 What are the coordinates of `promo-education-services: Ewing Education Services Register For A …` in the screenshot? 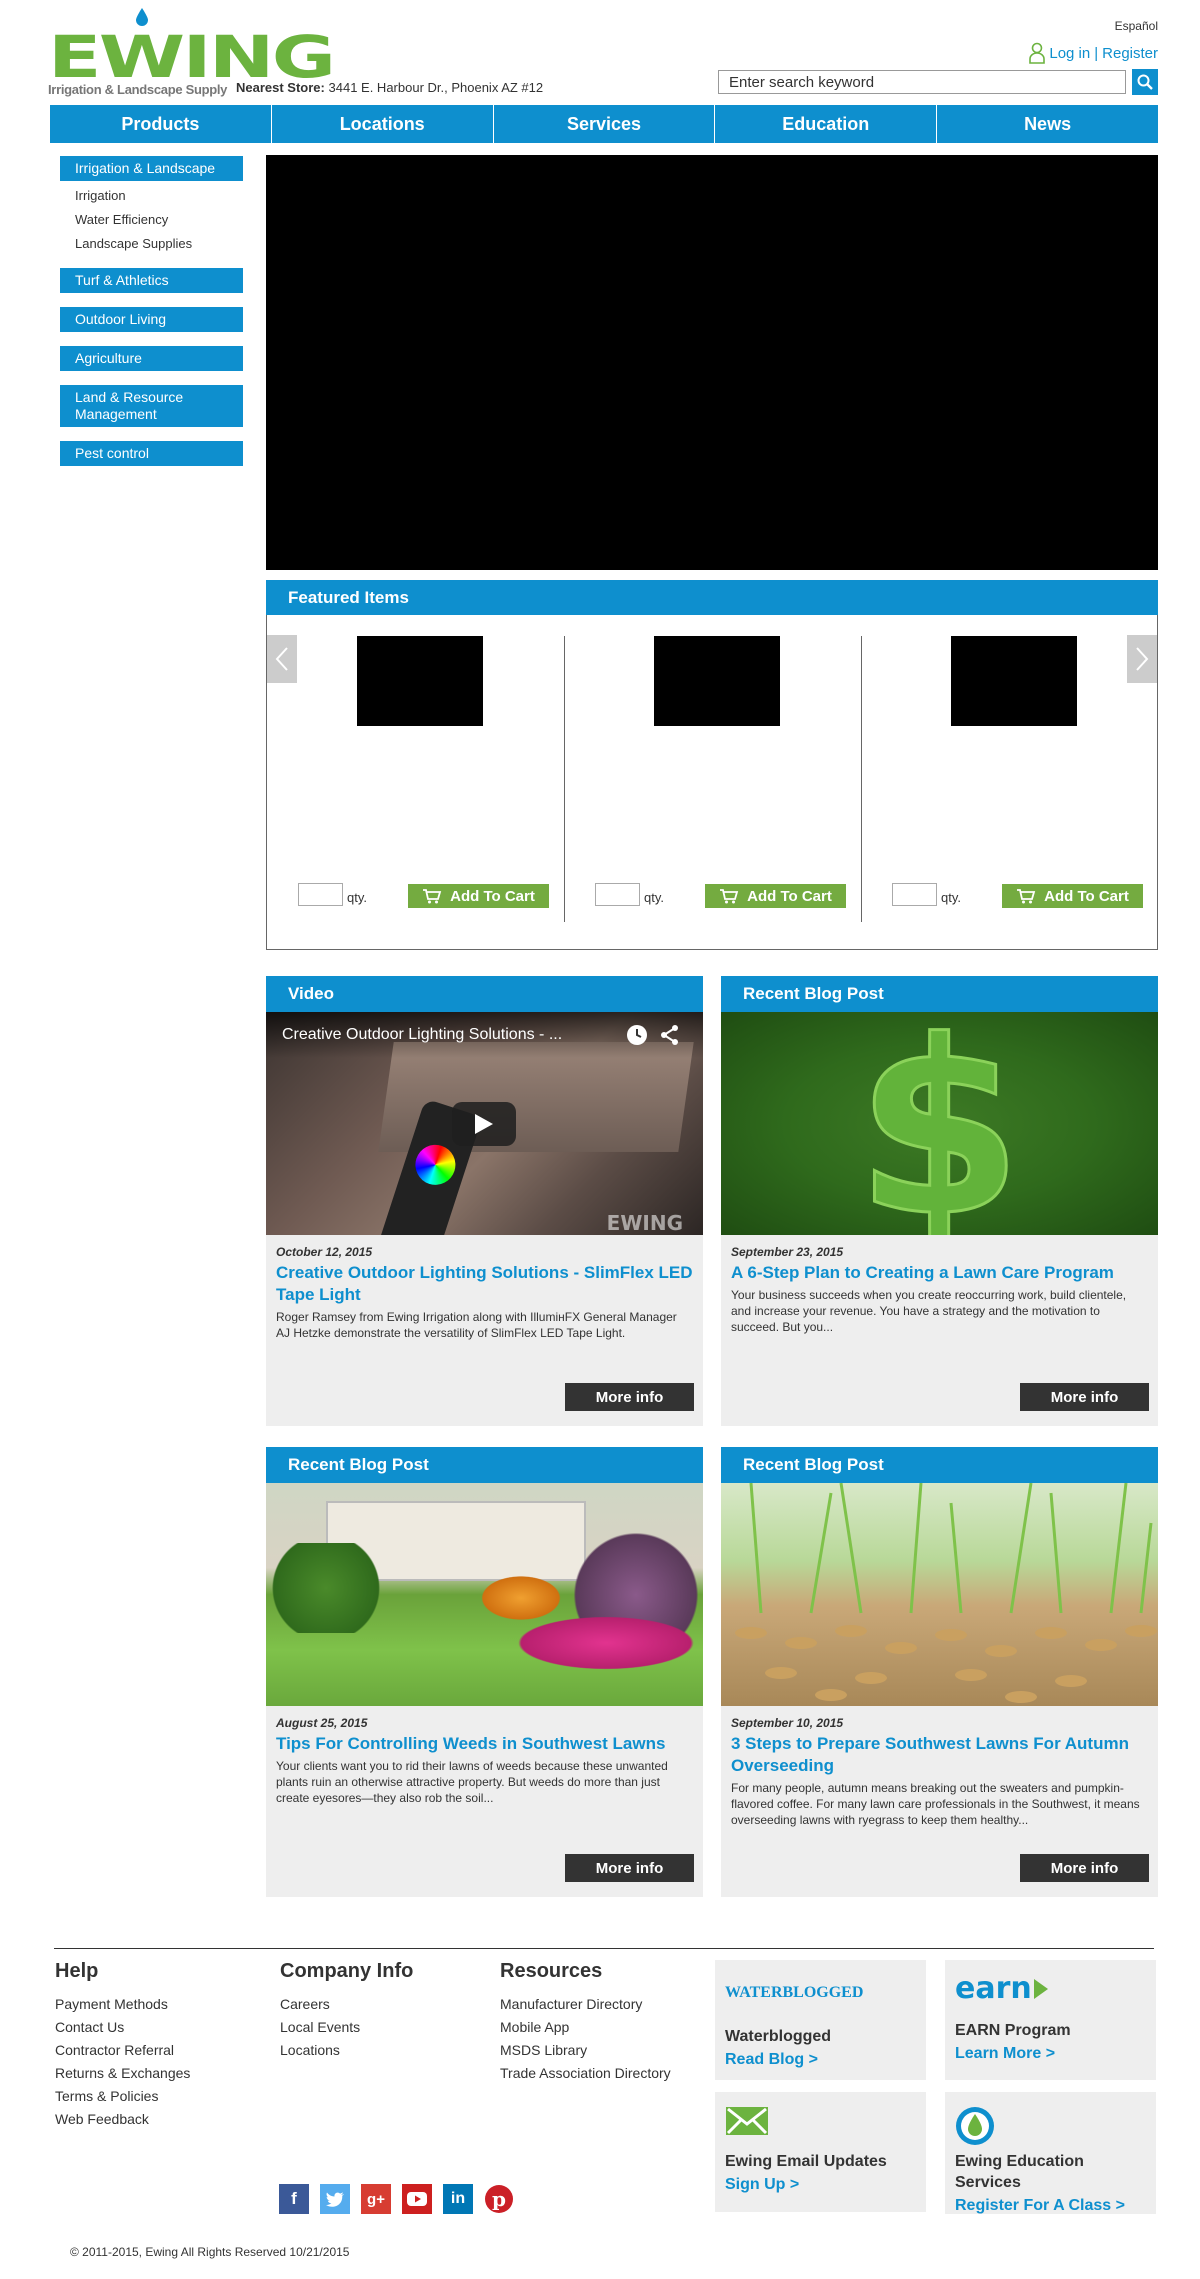 It's located at (1050, 2153).